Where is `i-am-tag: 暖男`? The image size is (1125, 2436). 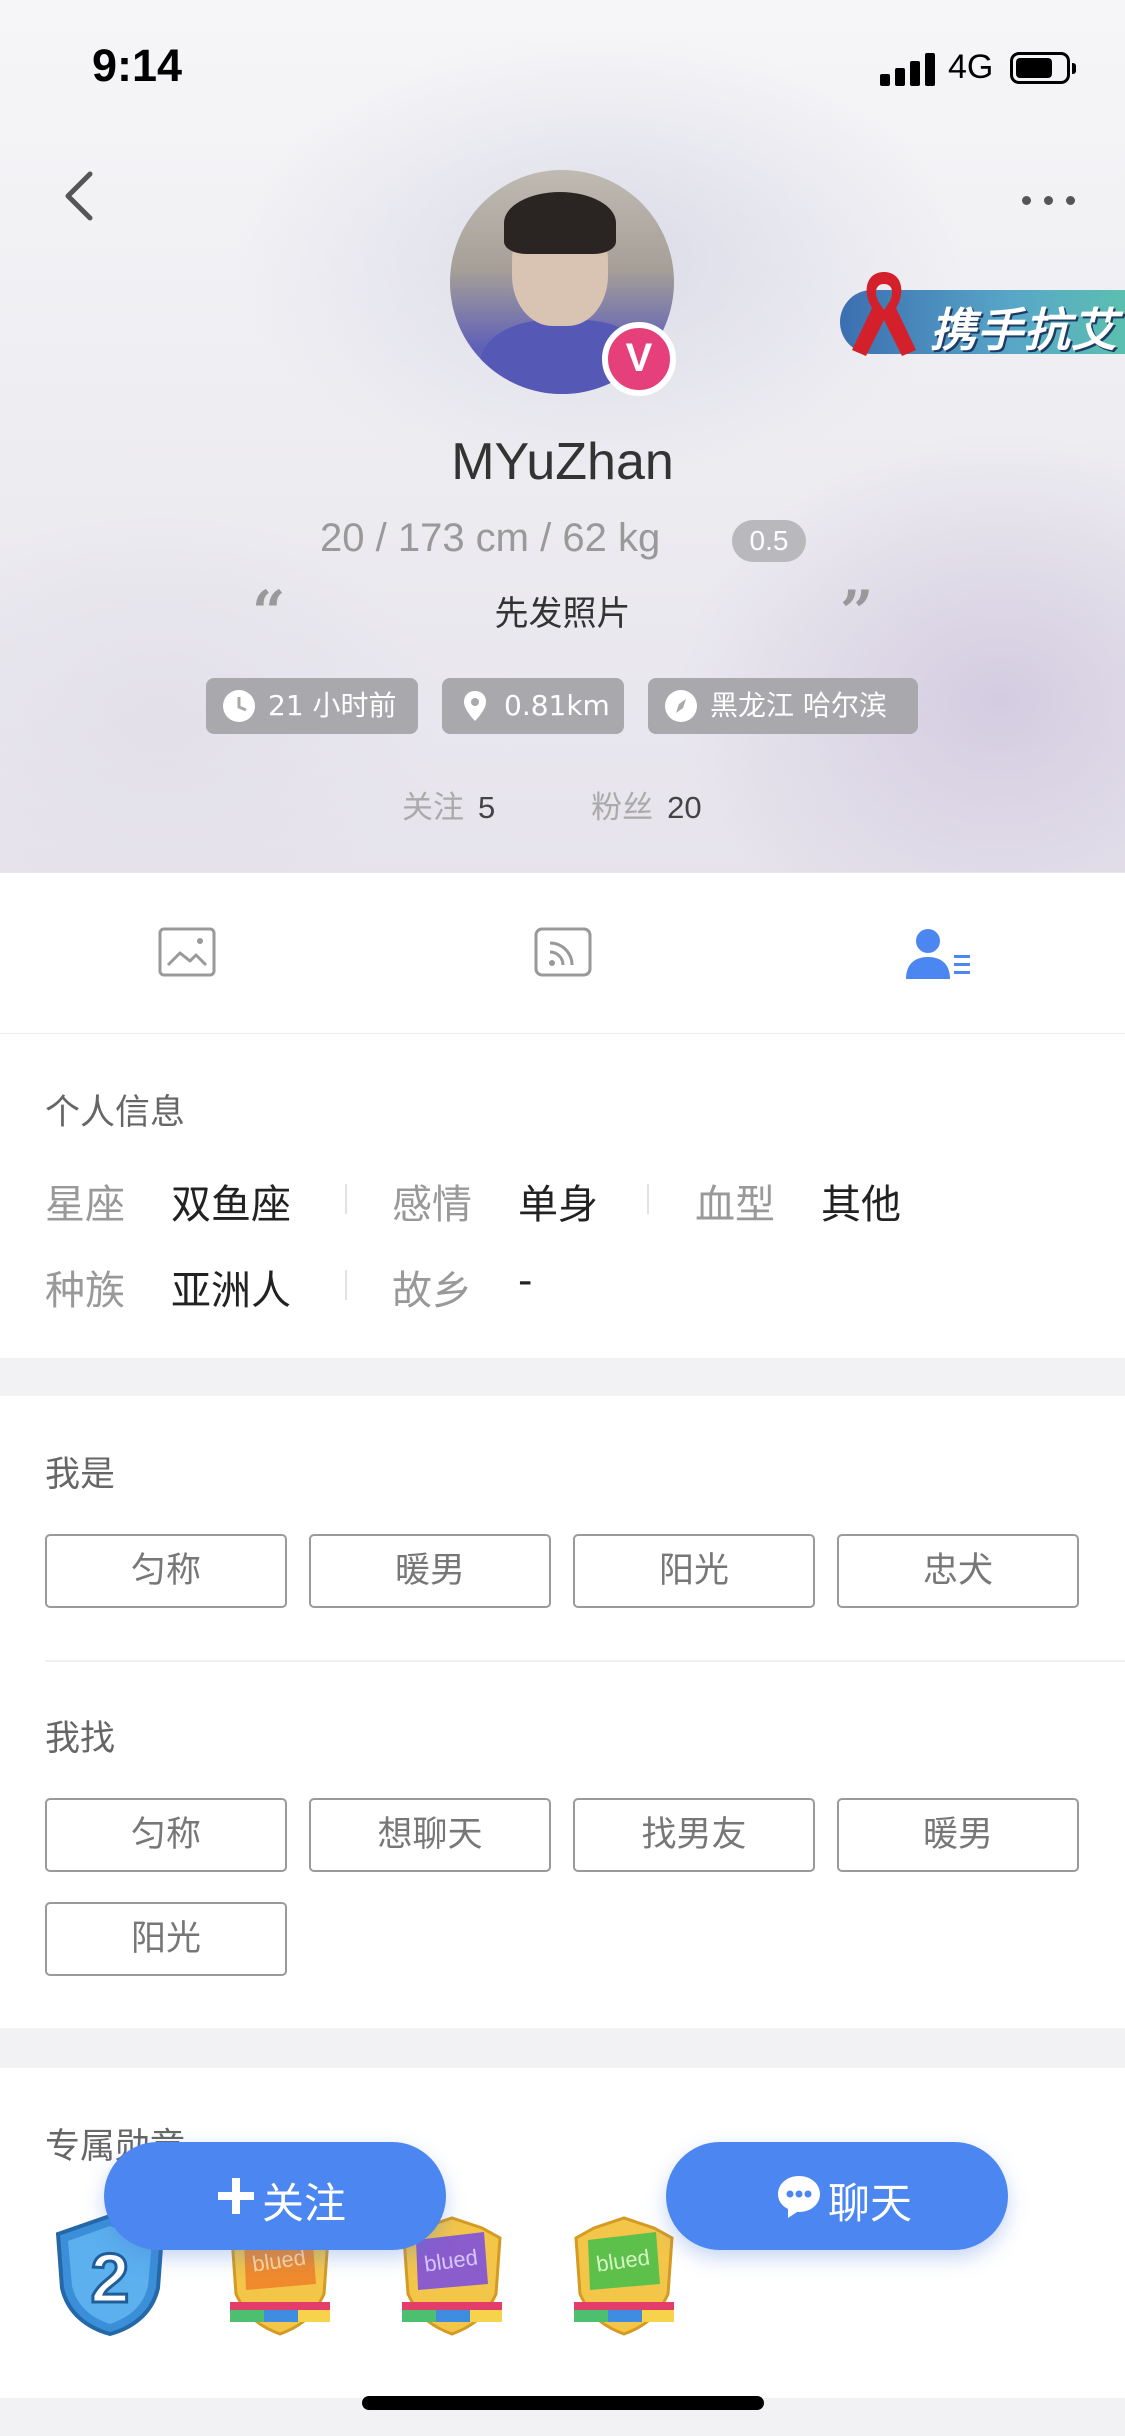
i-am-tag: 暖男 is located at coordinates (430, 1571).